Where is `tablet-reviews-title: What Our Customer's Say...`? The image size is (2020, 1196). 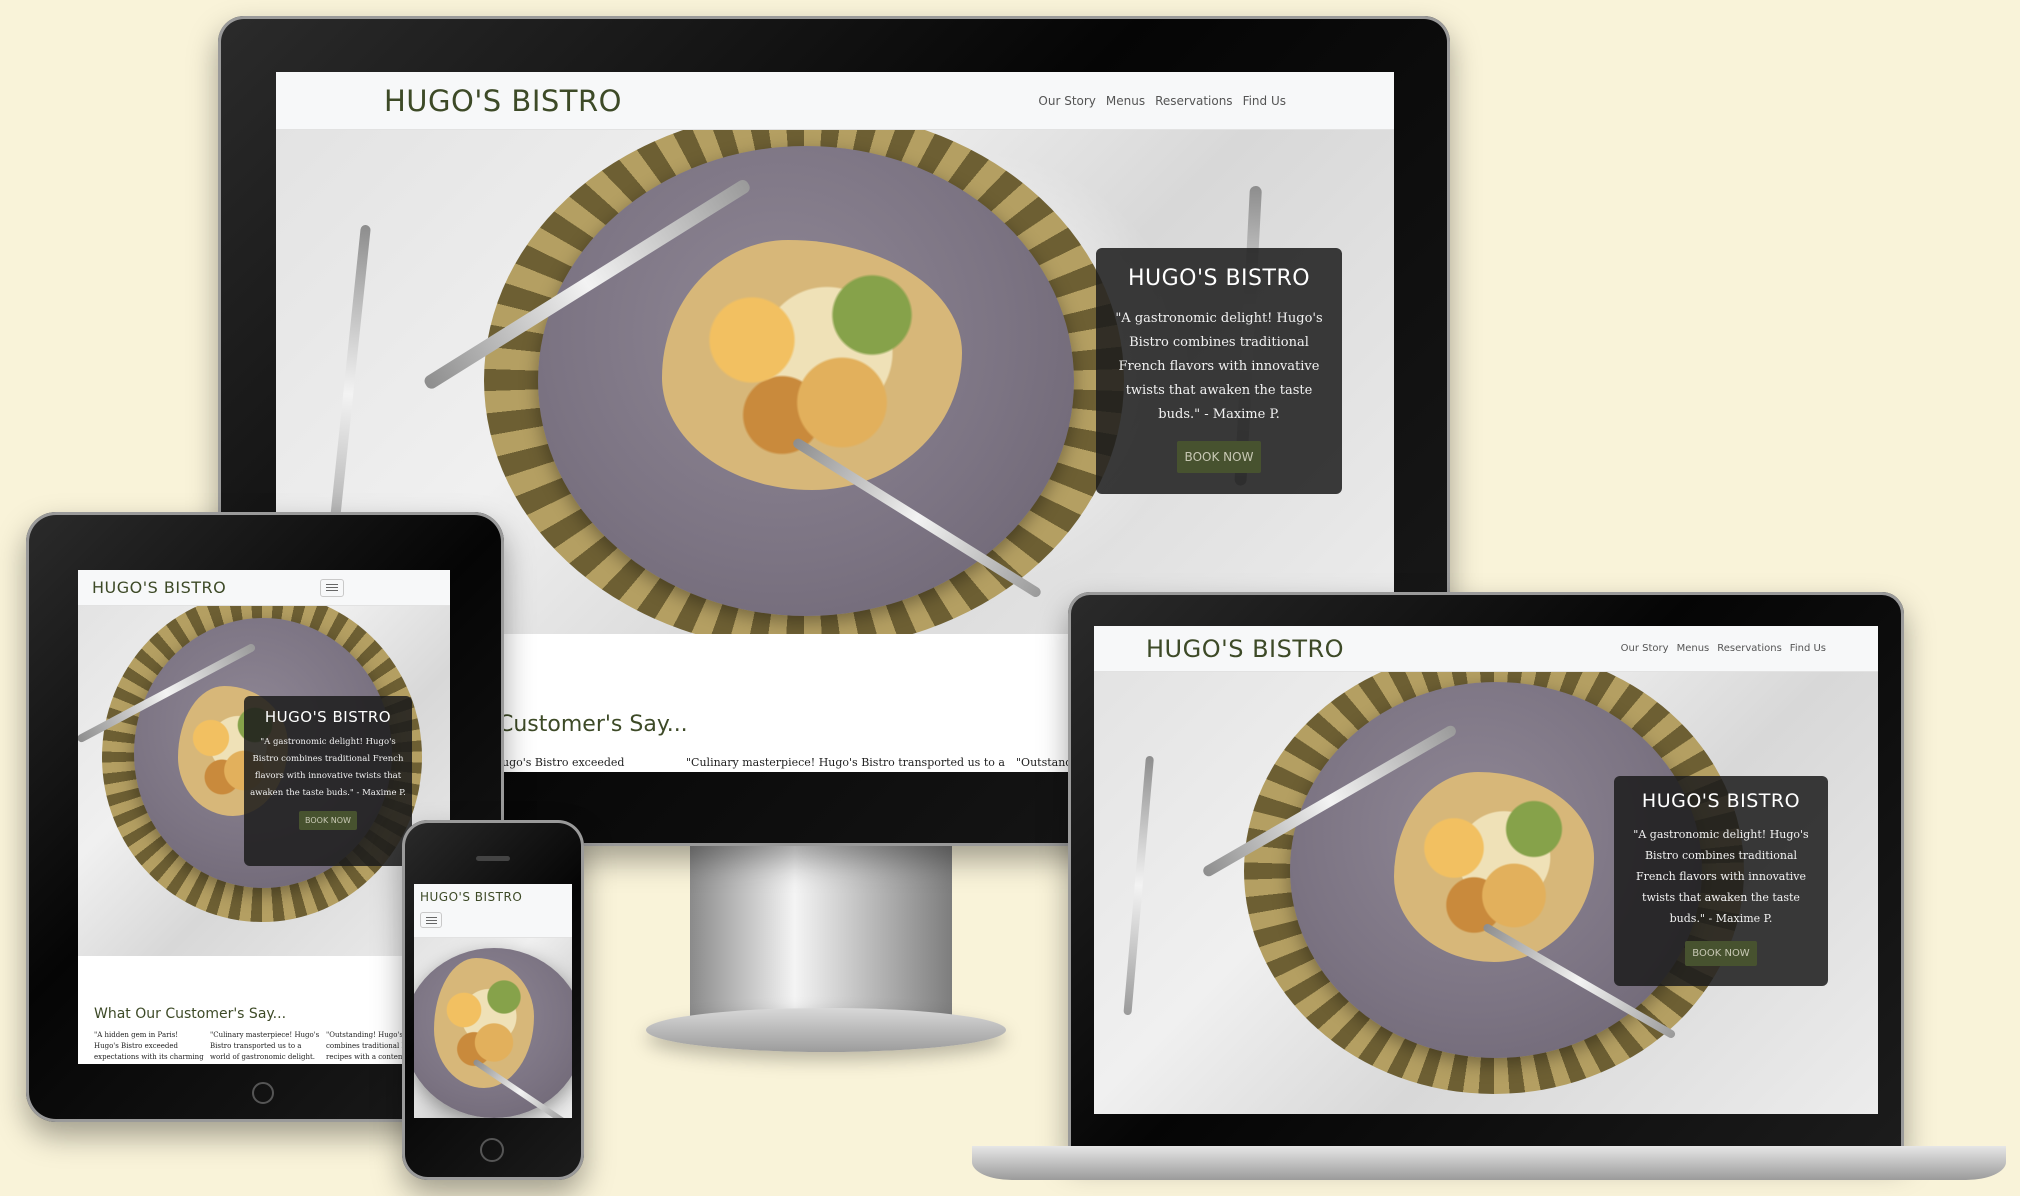 tablet-reviews-title: What Our Customer's Say... is located at coordinates (190, 1014).